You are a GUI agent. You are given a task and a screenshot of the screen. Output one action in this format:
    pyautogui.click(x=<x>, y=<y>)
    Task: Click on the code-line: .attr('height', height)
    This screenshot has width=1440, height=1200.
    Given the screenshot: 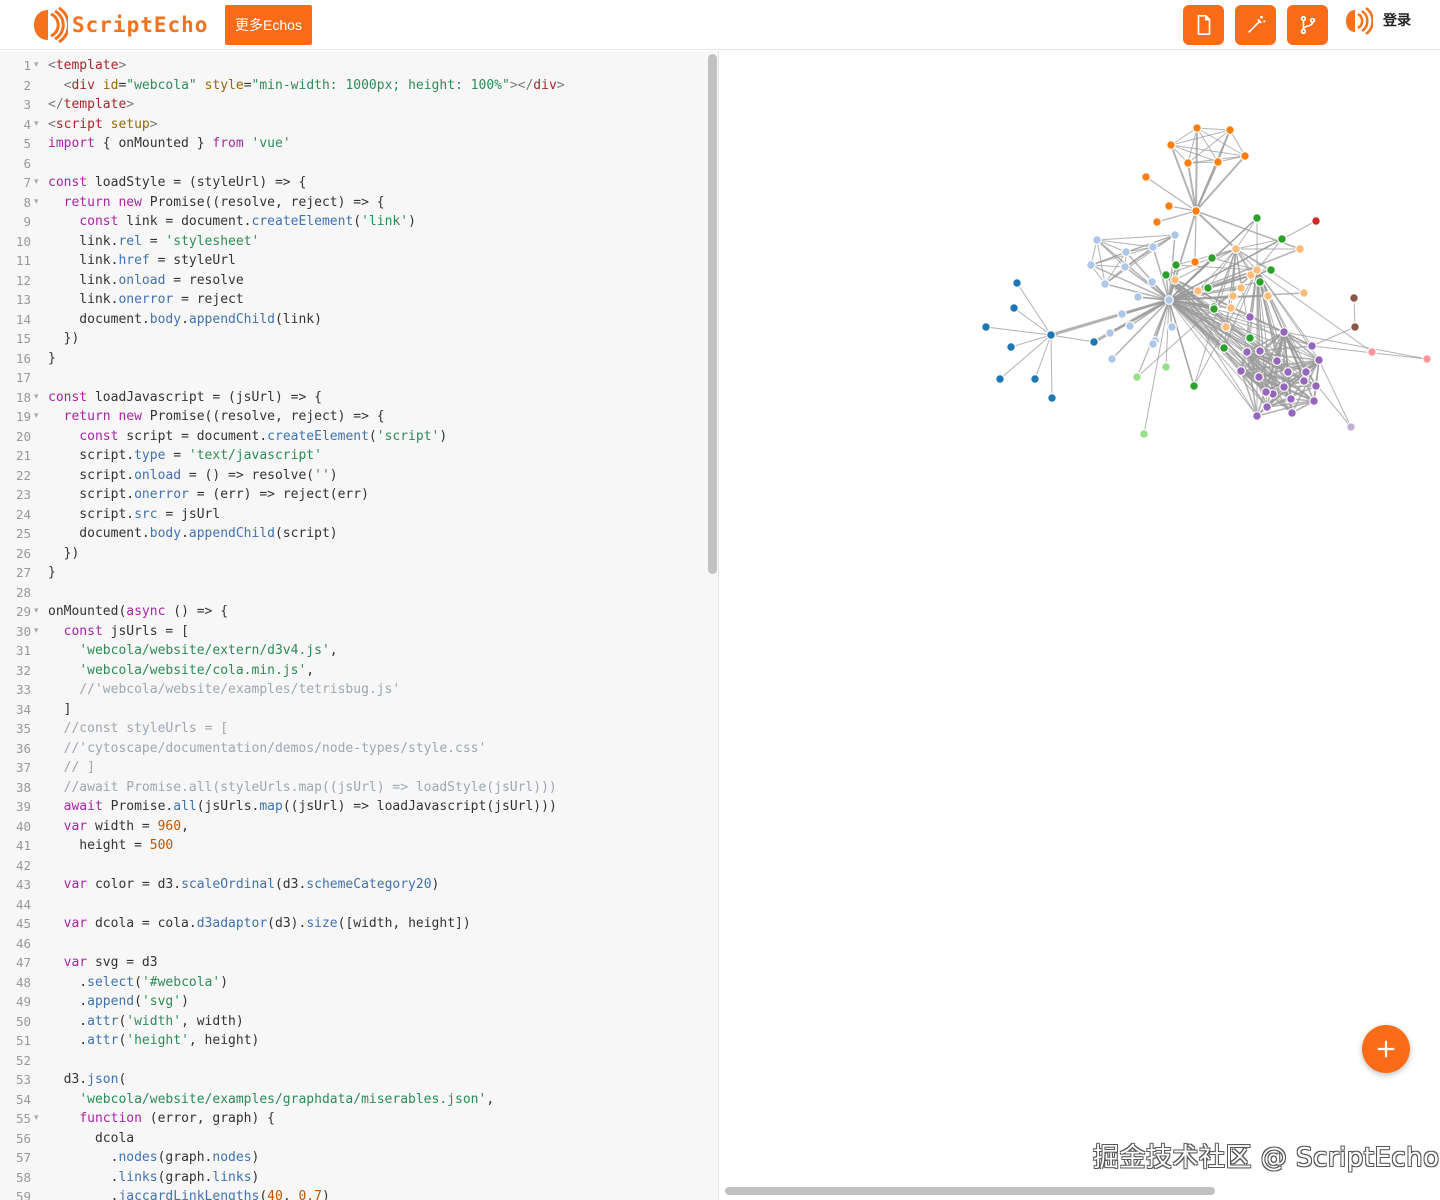 What is the action you would take?
    pyautogui.click(x=153, y=1041)
    